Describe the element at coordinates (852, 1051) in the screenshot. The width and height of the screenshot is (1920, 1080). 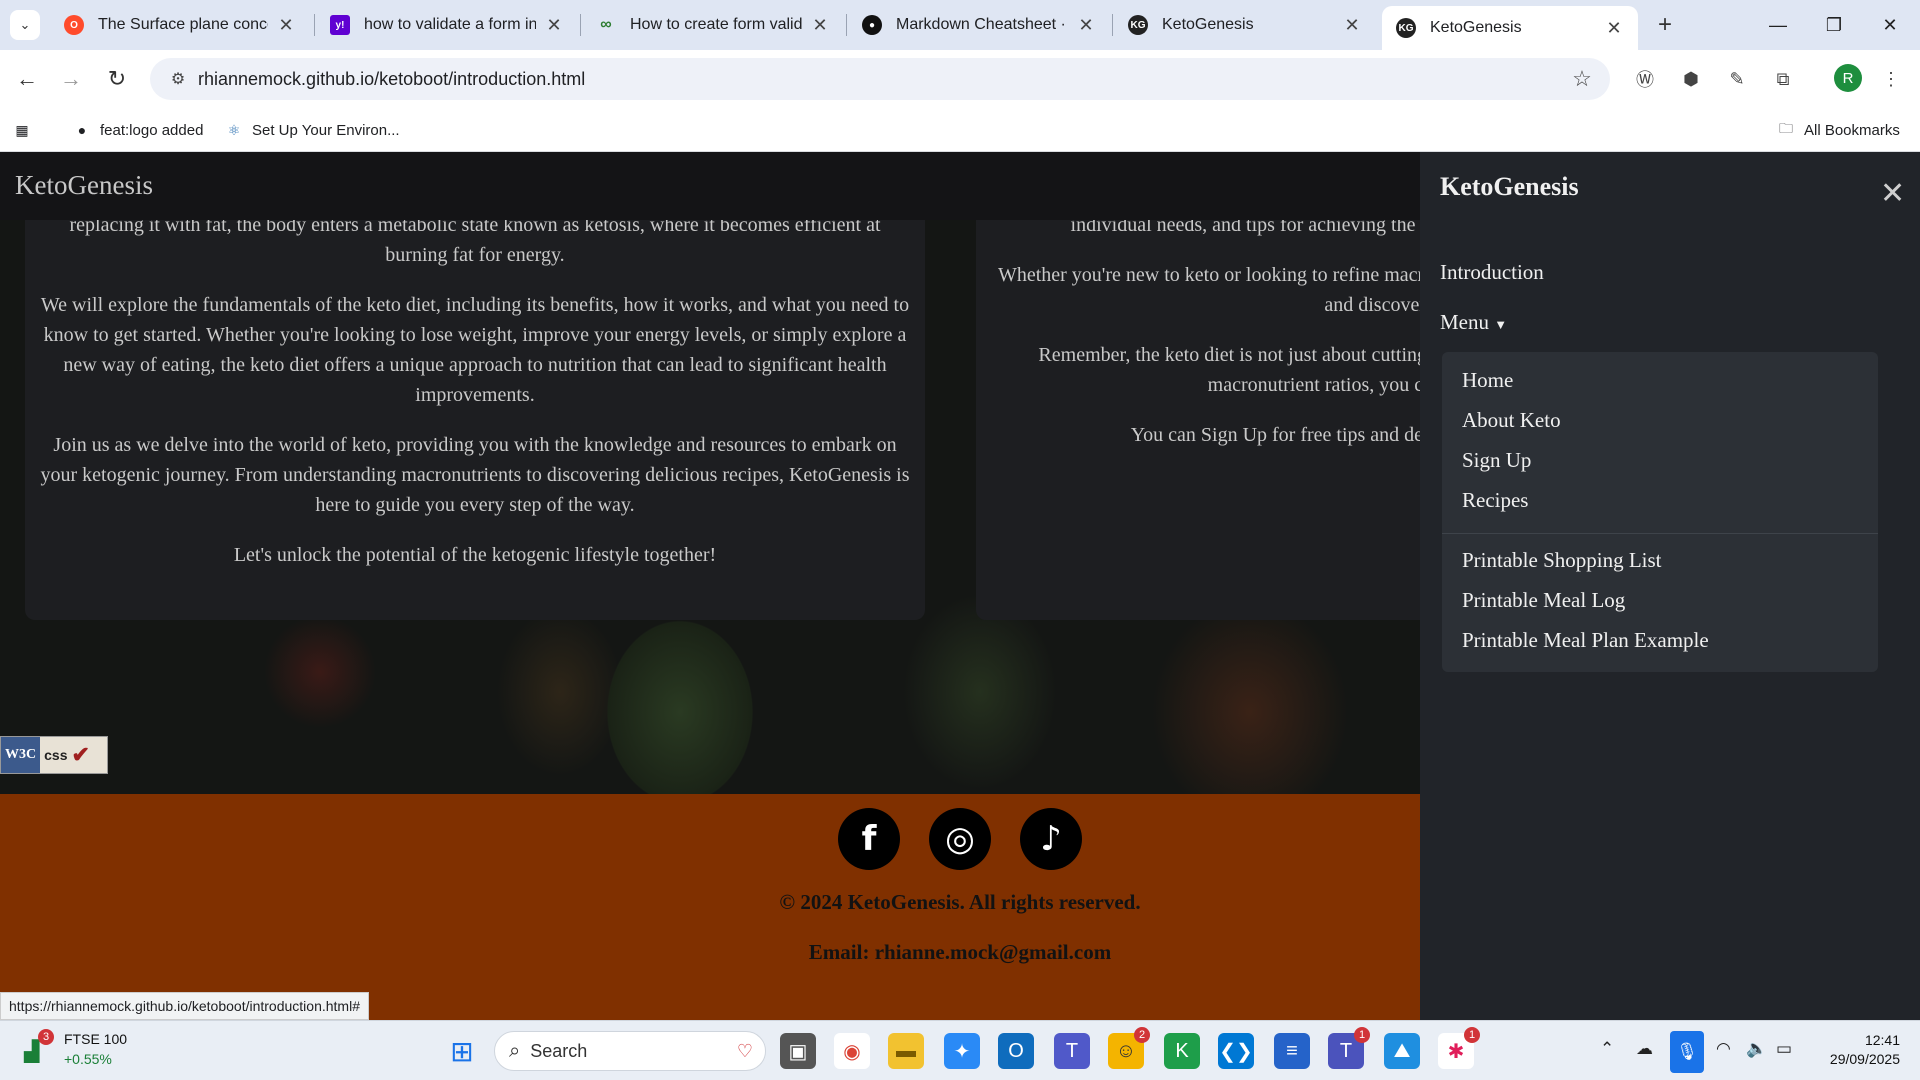
I see `chrome-icon: ◉` at that location.